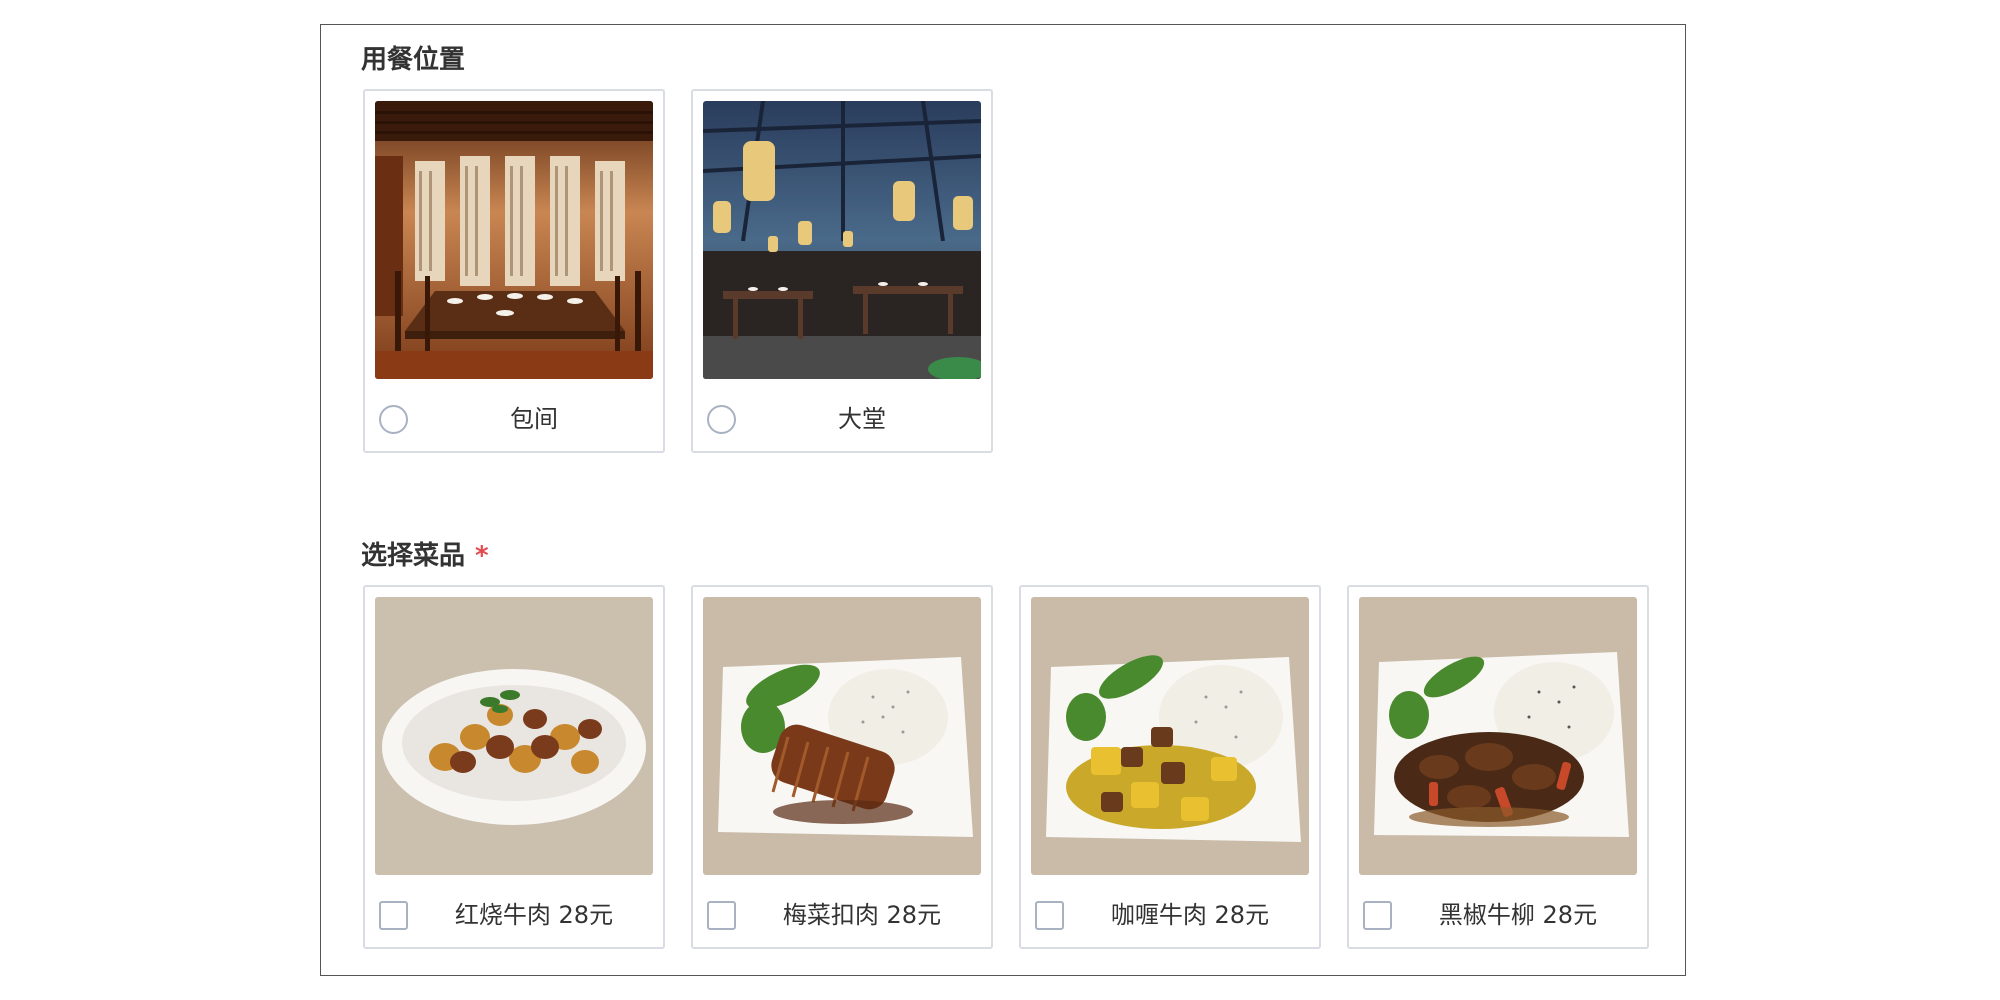  I want to click on dish-select-title: 选择菜品 *, so click(425, 556).